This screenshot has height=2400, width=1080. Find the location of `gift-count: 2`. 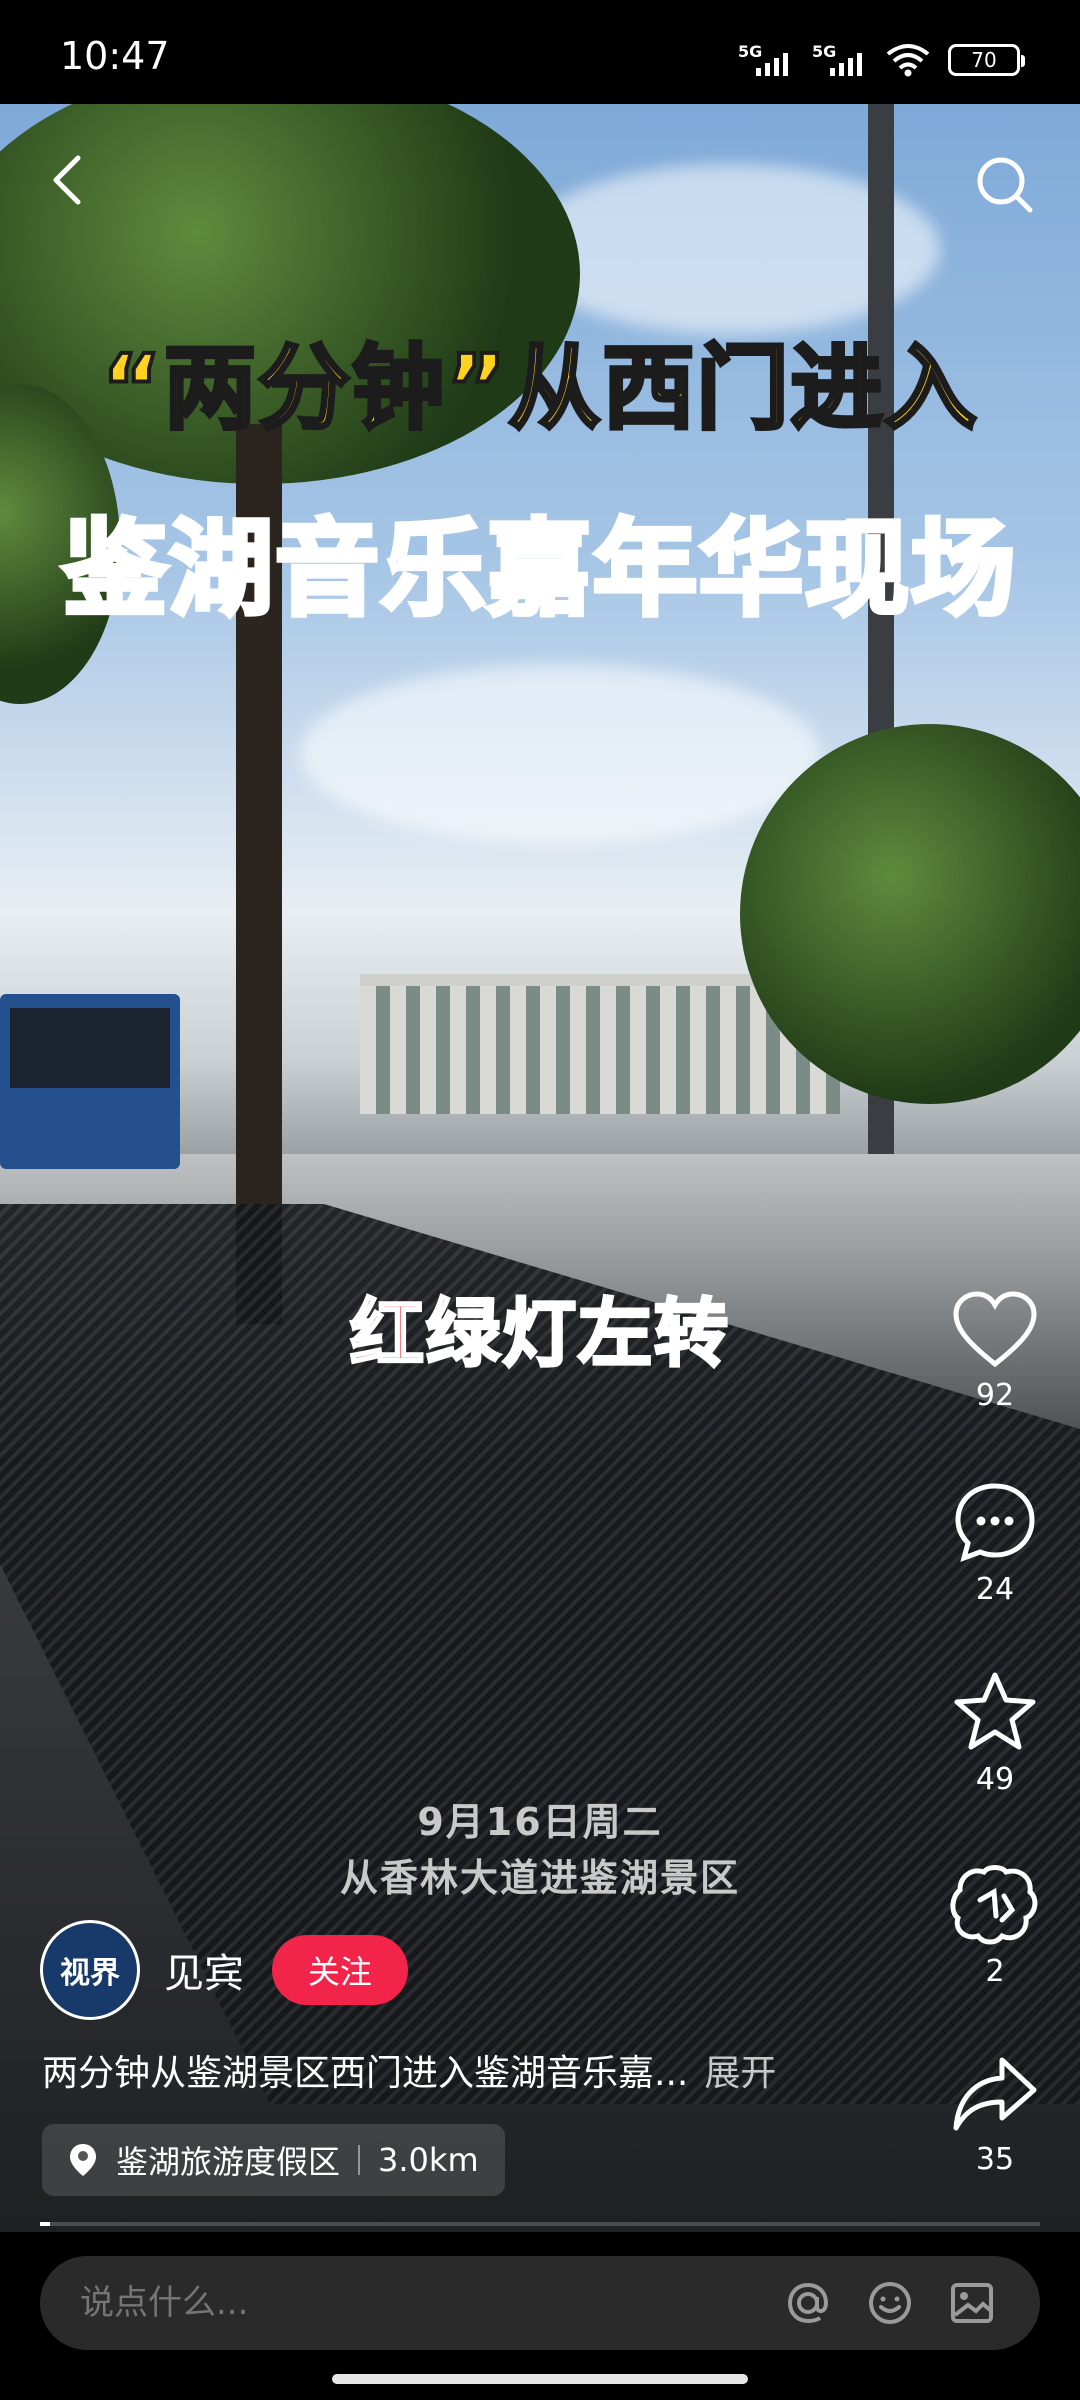

gift-count: 2 is located at coordinates (995, 1971).